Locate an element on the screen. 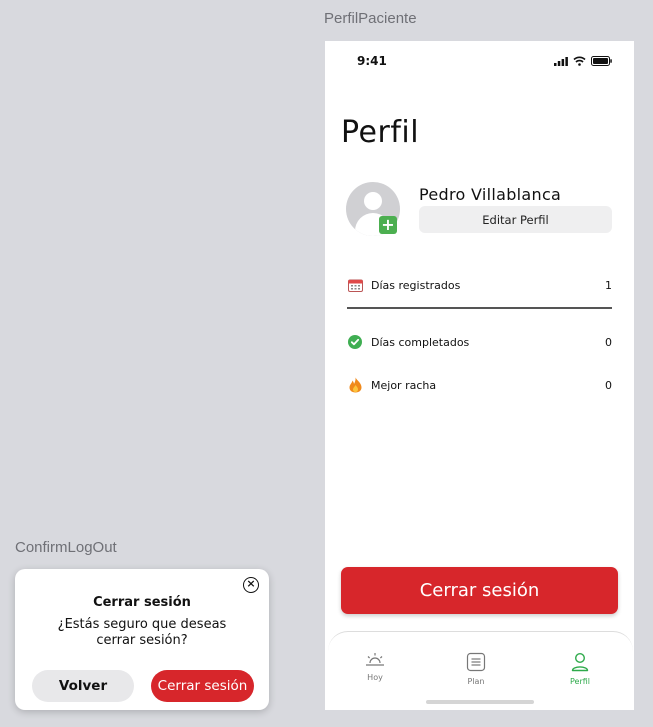 This screenshot has width=653, height=727. tab-bar: Hoy Plan Perfil is located at coordinates (480, 670).